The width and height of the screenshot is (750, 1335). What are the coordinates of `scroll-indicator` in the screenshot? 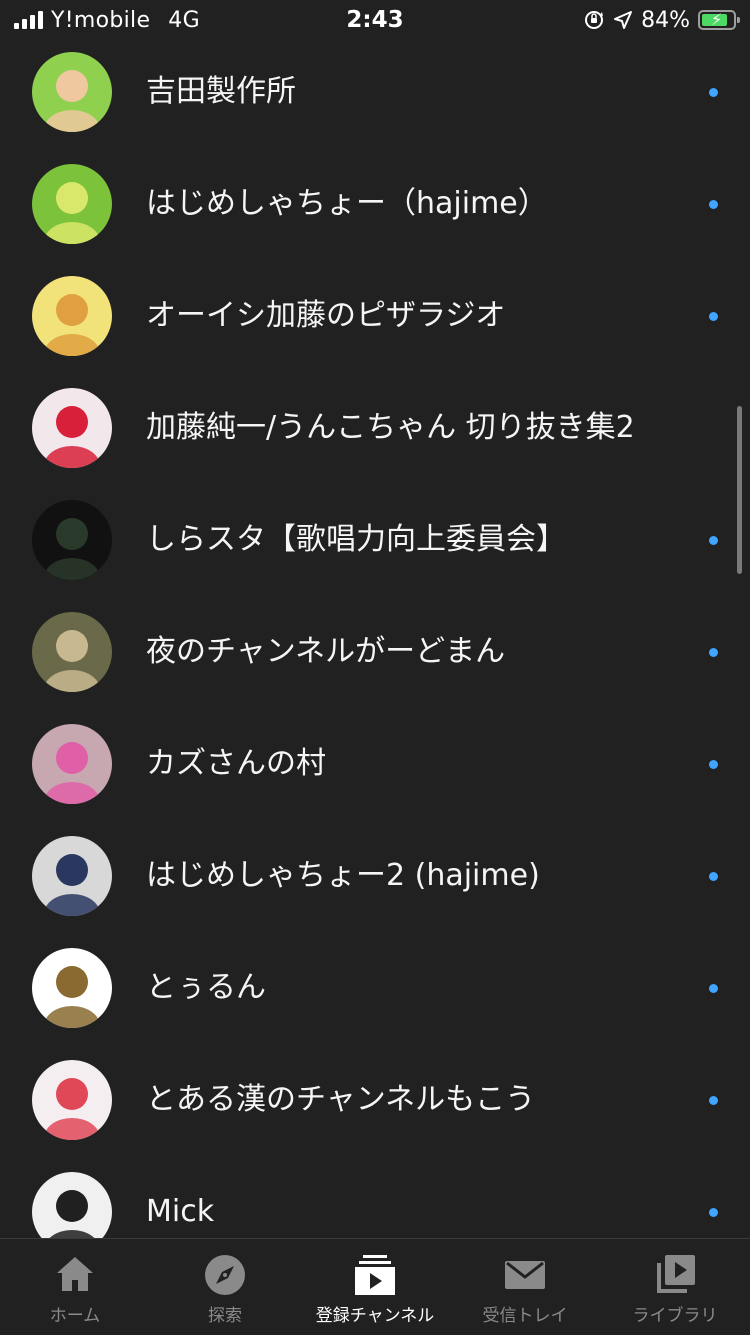 It's located at (739, 490).